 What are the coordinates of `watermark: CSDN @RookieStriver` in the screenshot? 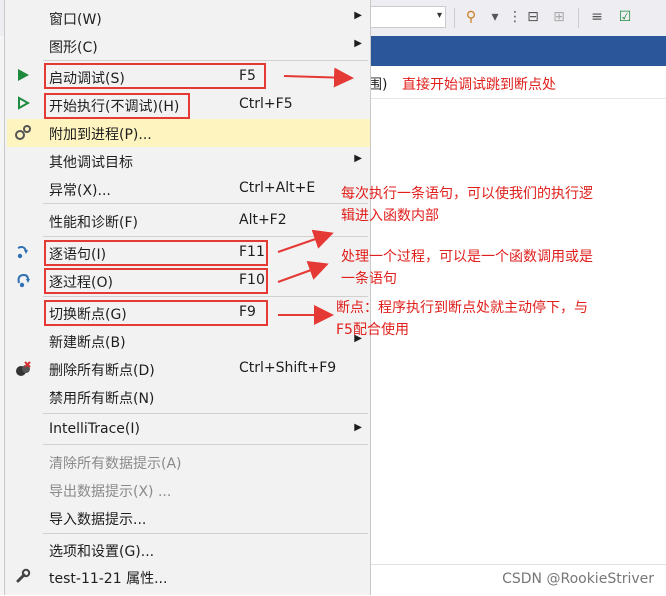 It's located at (578, 579).